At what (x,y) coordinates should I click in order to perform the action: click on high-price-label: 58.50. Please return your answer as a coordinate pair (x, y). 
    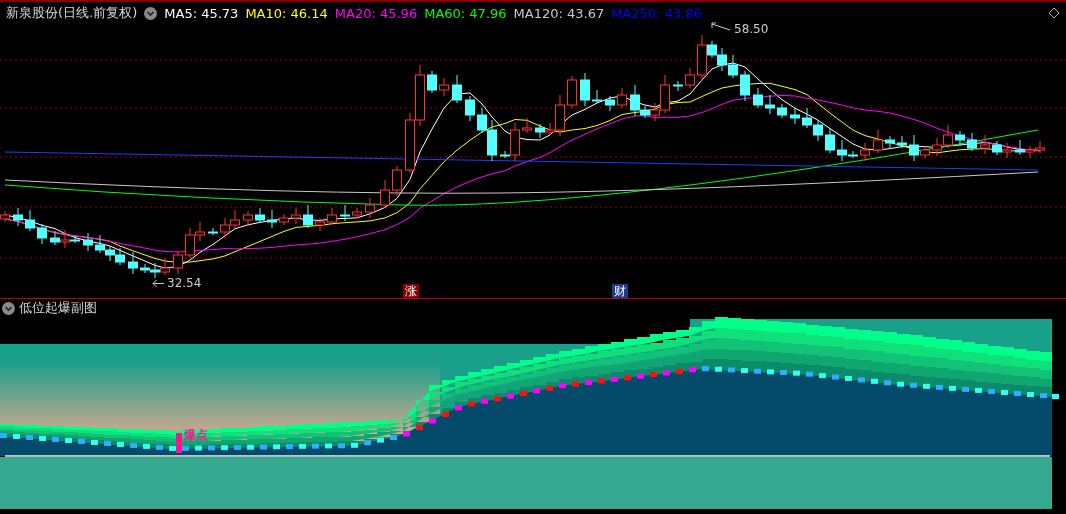
    Looking at the image, I should click on (751, 29).